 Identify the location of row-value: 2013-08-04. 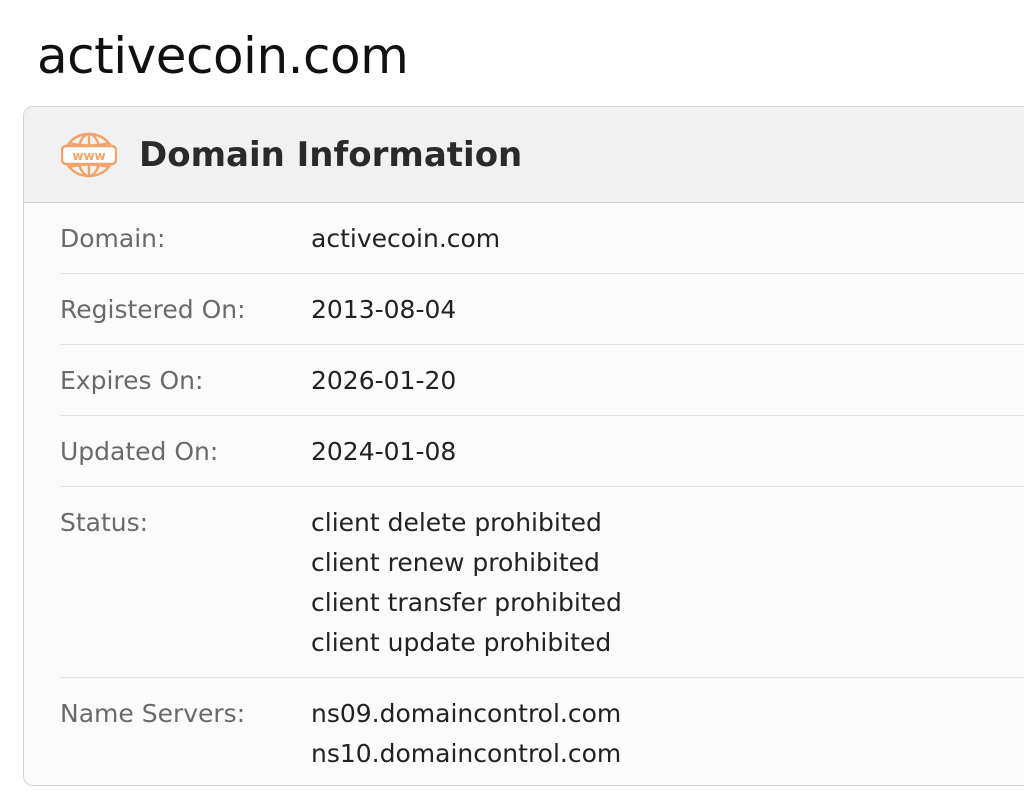
(667, 309).